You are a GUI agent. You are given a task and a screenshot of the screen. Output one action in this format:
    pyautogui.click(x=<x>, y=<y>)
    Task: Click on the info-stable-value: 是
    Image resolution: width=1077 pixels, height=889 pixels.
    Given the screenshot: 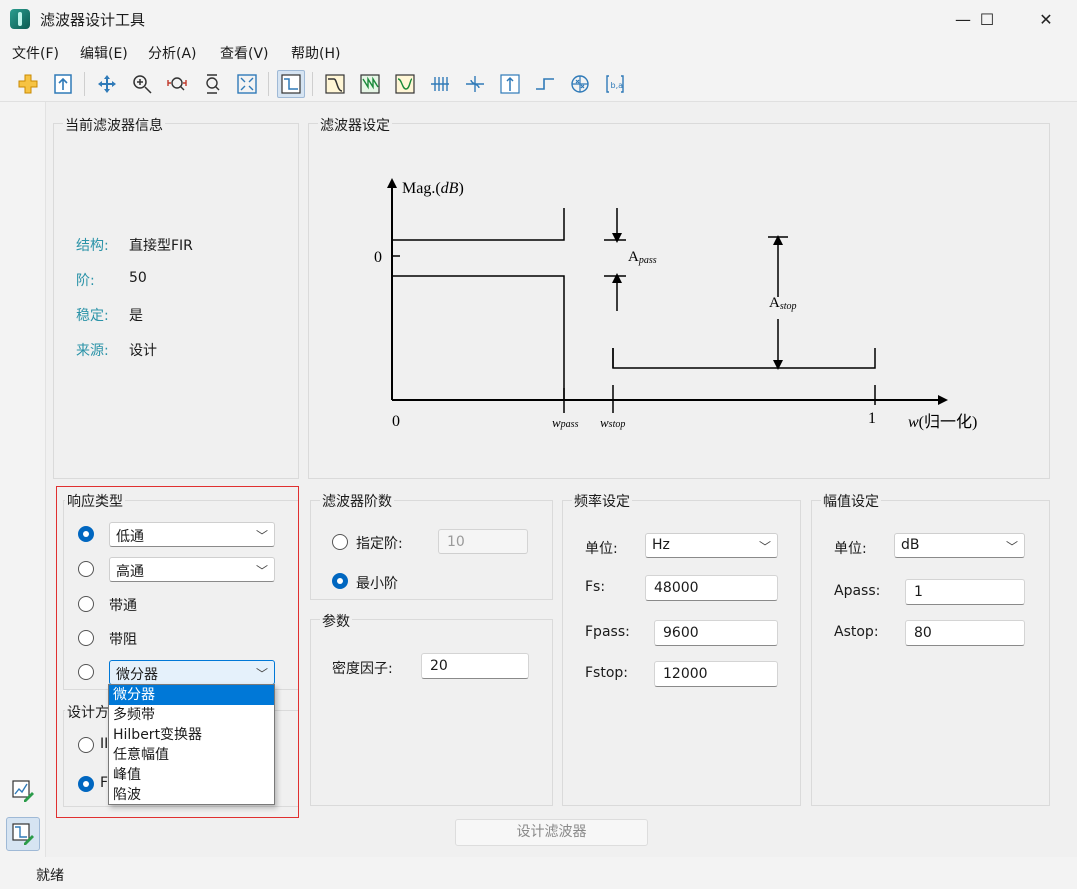 What is the action you would take?
    pyautogui.click(x=136, y=316)
    